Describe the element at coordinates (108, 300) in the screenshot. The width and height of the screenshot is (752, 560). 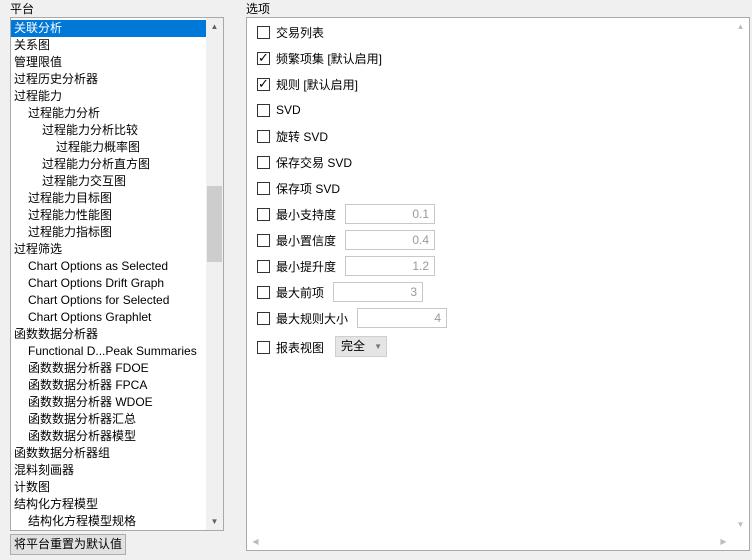
I see `platform-list-item: Chart Options for Selected` at that location.